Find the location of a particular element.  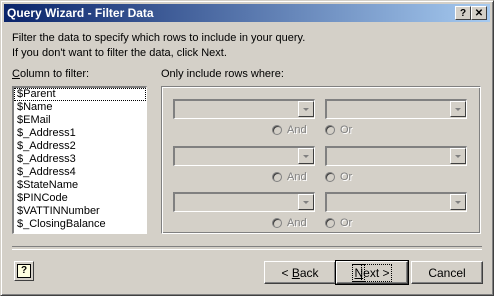

help-icon: ? is located at coordinates (24, 271).